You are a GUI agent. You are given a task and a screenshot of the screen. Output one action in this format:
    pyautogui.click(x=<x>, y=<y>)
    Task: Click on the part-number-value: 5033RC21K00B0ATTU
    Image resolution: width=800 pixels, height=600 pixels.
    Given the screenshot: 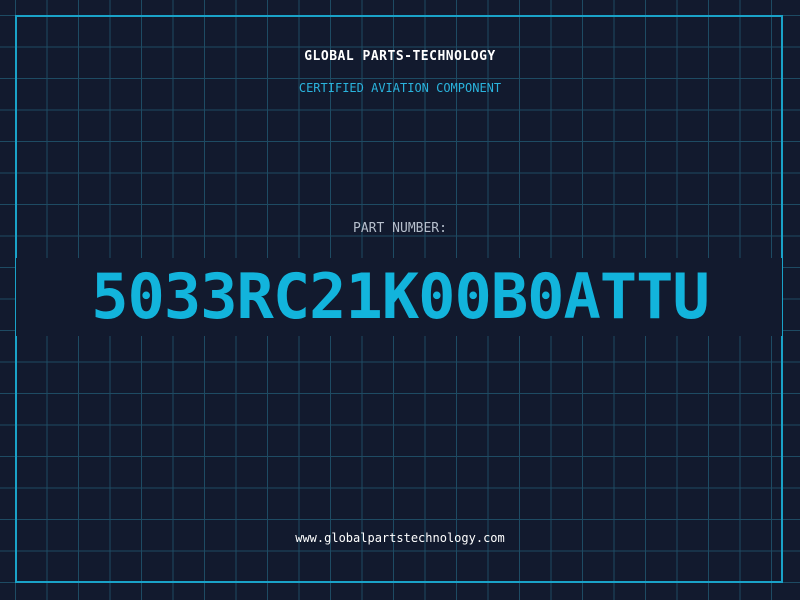 What is the action you would take?
    pyautogui.click(x=400, y=296)
    